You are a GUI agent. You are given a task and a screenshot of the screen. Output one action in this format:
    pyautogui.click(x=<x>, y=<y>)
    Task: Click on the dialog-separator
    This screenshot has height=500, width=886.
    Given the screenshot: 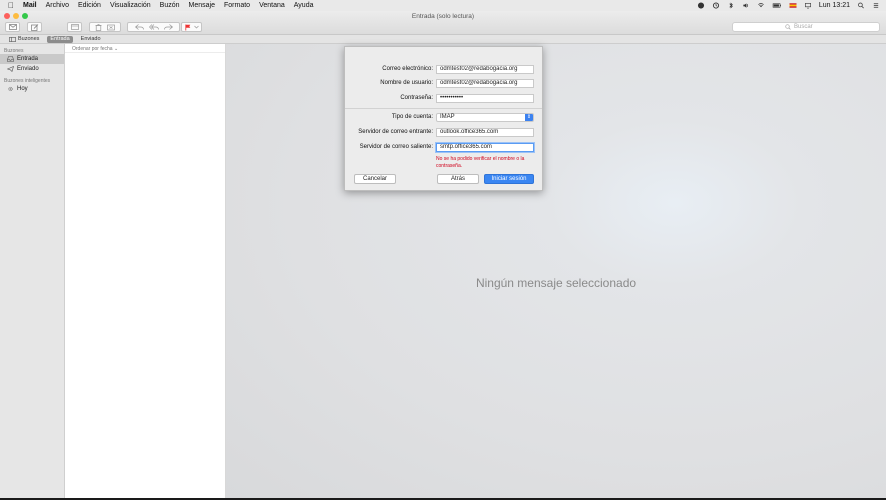 What is the action you would take?
    pyautogui.click(x=443, y=108)
    